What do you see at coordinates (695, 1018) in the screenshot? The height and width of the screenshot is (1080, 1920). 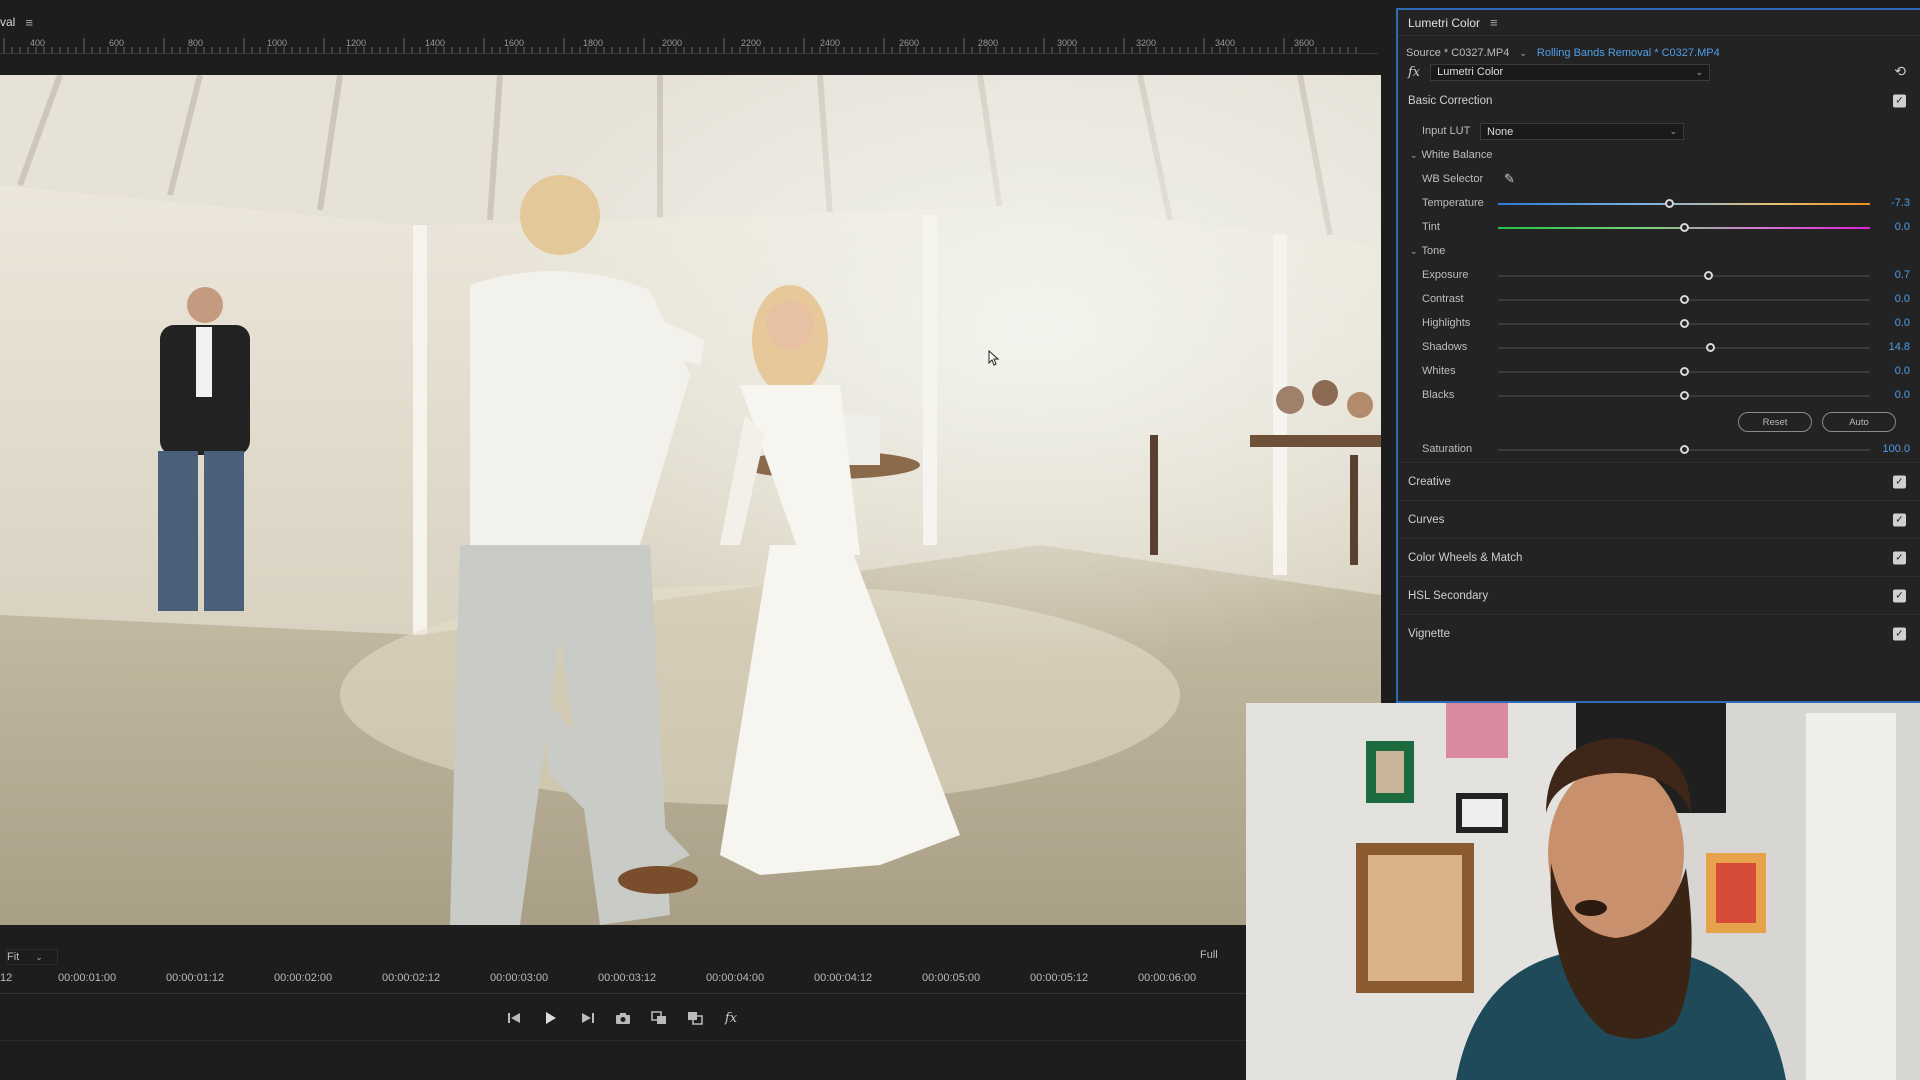 I see `toggle-proxies-button` at bounding box center [695, 1018].